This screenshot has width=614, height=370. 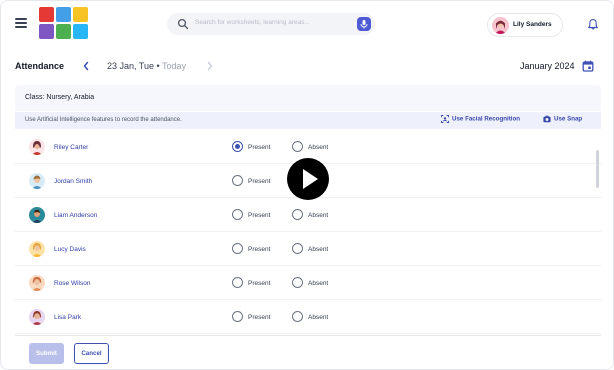 What do you see at coordinates (46, 353) in the screenshot?
I see `submit-button: Submit` at bounding box center [46, 353].